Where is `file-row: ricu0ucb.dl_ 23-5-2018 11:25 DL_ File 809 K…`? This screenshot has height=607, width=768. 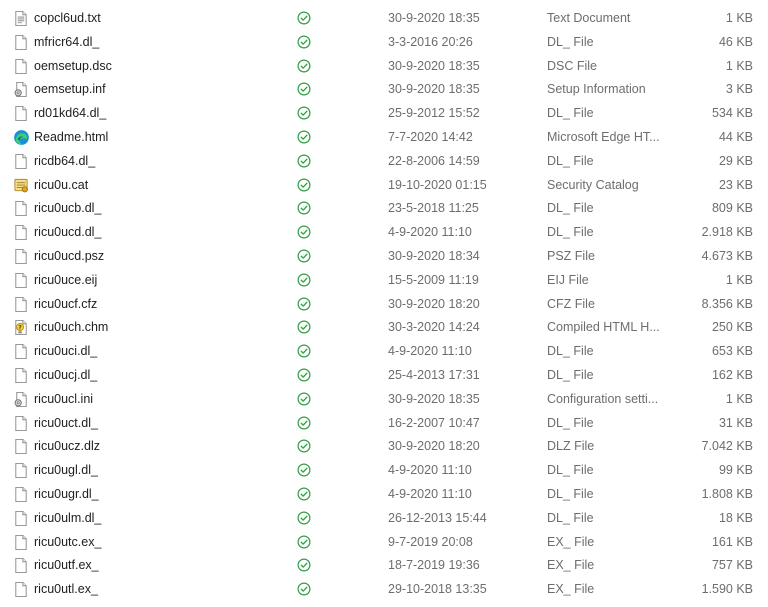
file-row: ricu0ucb.dl_ 23-5-2018 11:25 DL_ File 809 K… is located at coordinates (384, 208).